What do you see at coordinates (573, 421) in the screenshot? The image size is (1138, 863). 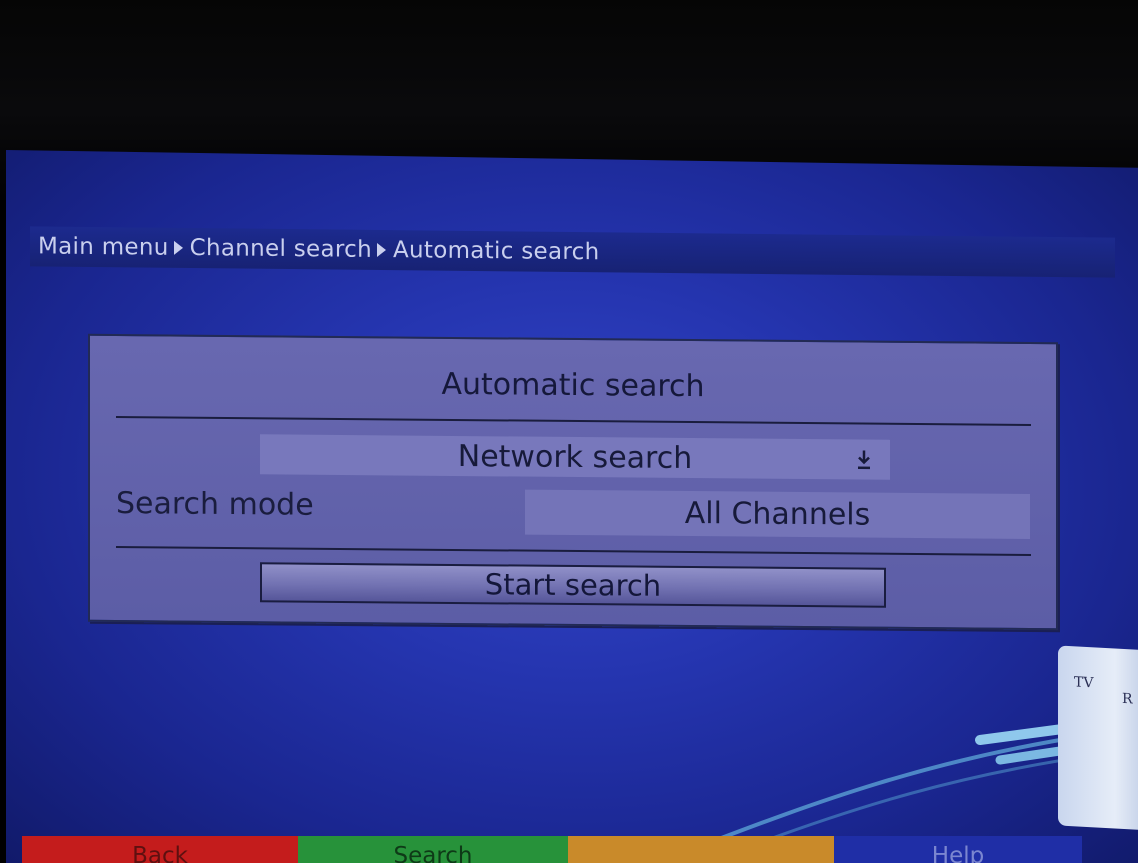 I see `title-divider` at bounding box center [573, 421].